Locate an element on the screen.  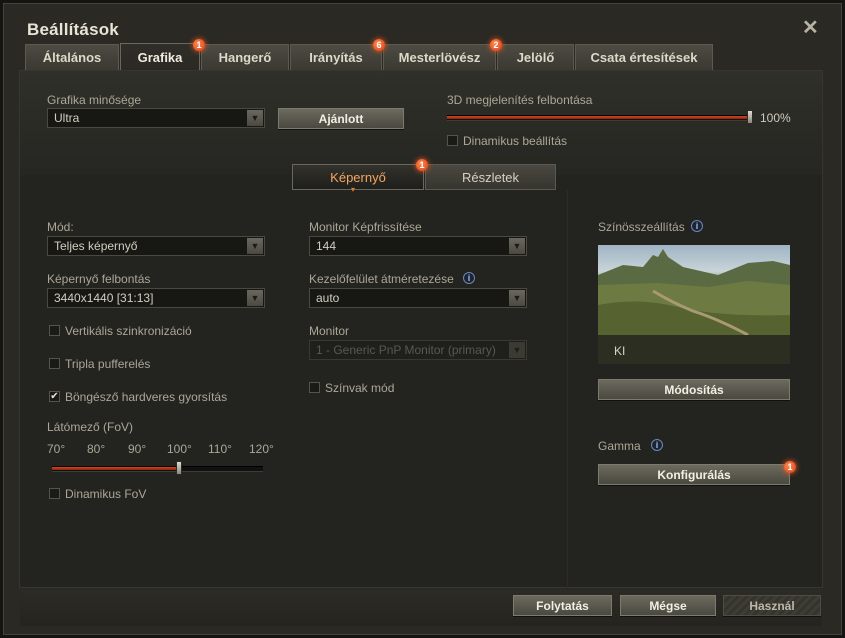
tab-marker: Jelölő is located at coordinates (535, 57).